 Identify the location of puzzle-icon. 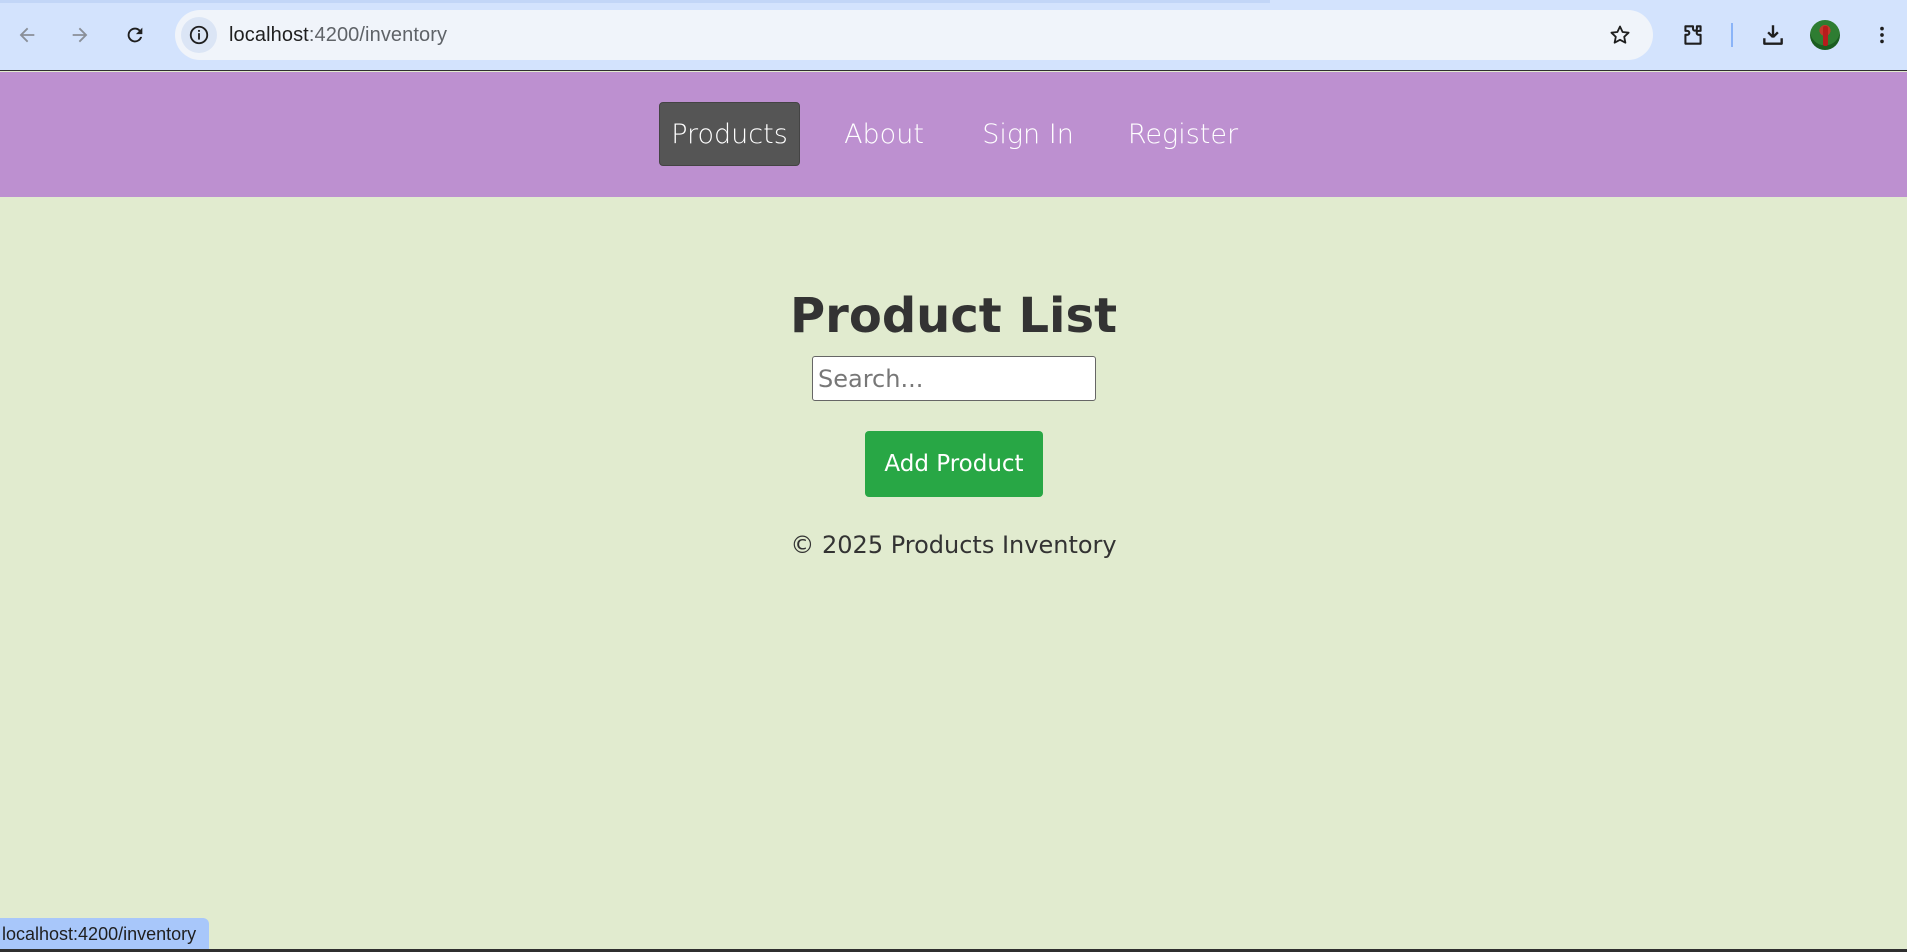
(1693, 35).